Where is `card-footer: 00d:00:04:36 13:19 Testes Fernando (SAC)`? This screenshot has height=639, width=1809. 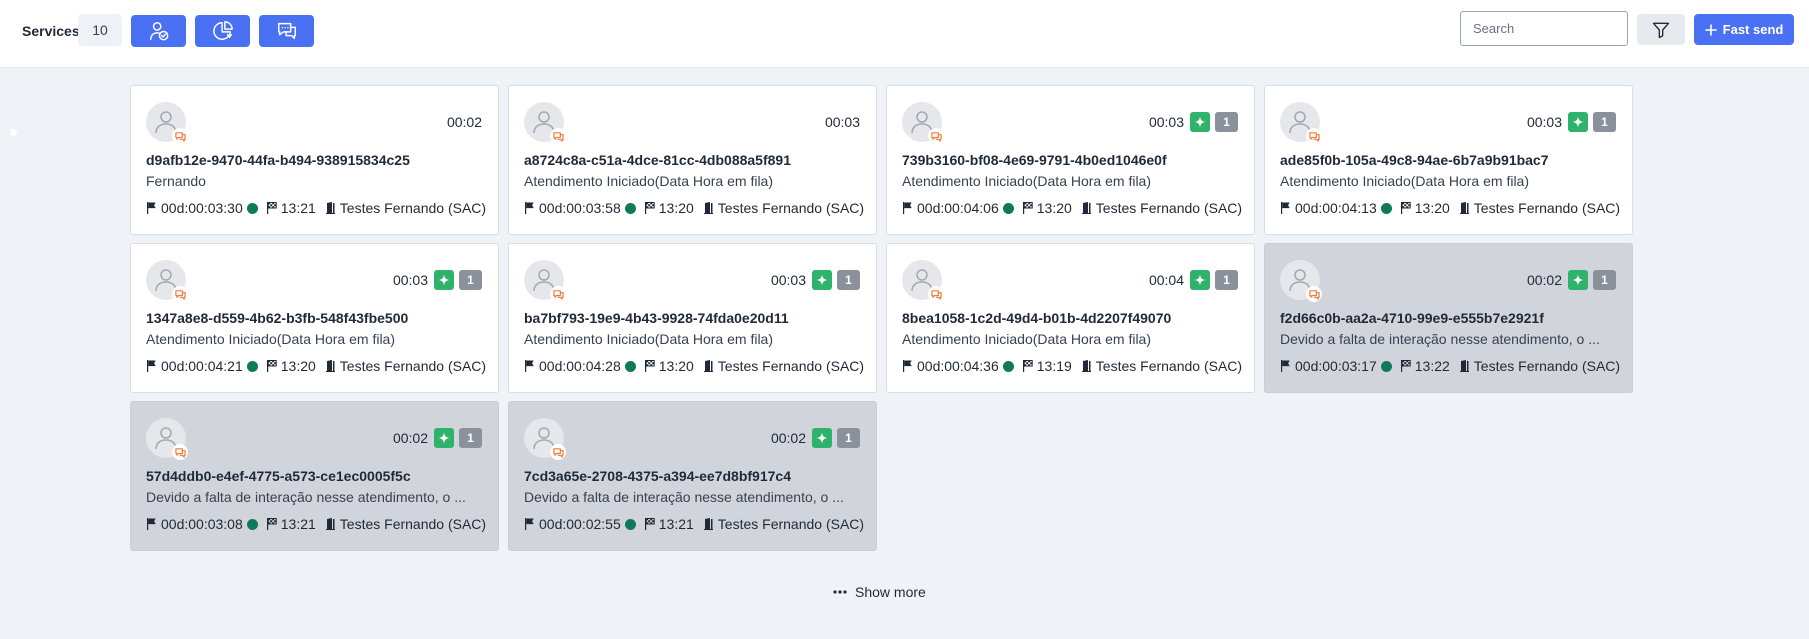
card-footer: 00d:00:04:36 13:19 Testes Fernando (SAC) is located at coordinates (1072, 366).